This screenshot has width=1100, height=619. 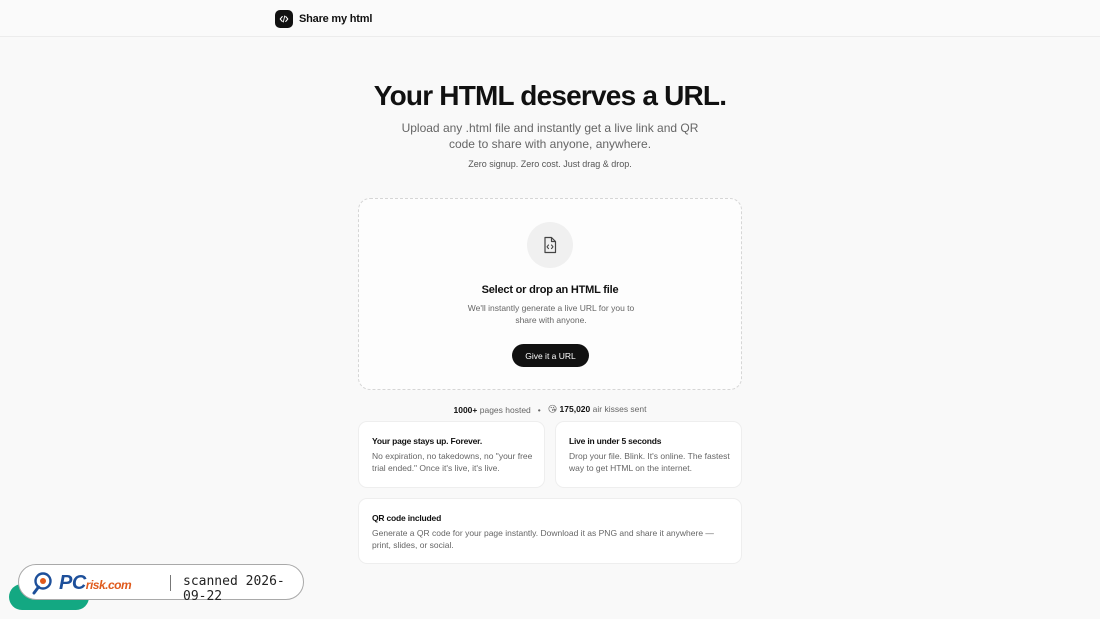 What do you see at coordinates (615, 441) in the screenshot?
I see `feature-title: Live in under 5 seconds` at bounding box center [615, 441].